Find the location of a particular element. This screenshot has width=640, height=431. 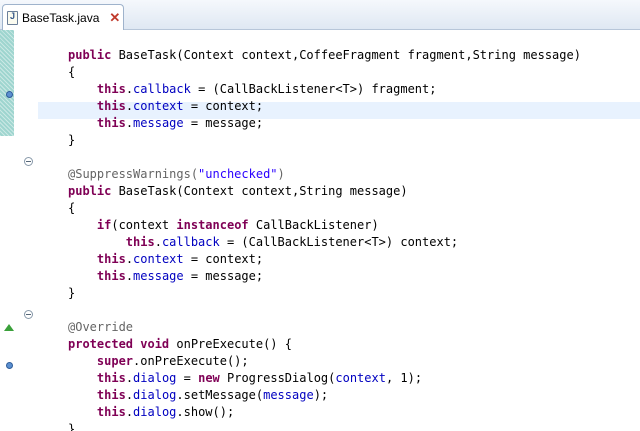

code-token: instanceof is located at coordinates (212, 225).